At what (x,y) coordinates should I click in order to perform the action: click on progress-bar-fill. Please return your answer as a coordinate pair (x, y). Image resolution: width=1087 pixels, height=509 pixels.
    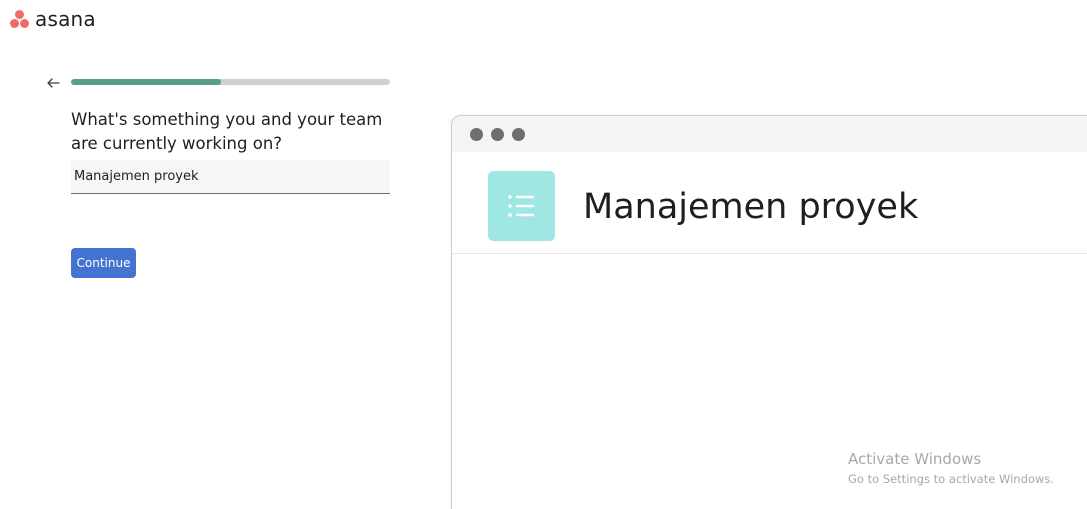
    Looking at the image, I should click on (146, 82).